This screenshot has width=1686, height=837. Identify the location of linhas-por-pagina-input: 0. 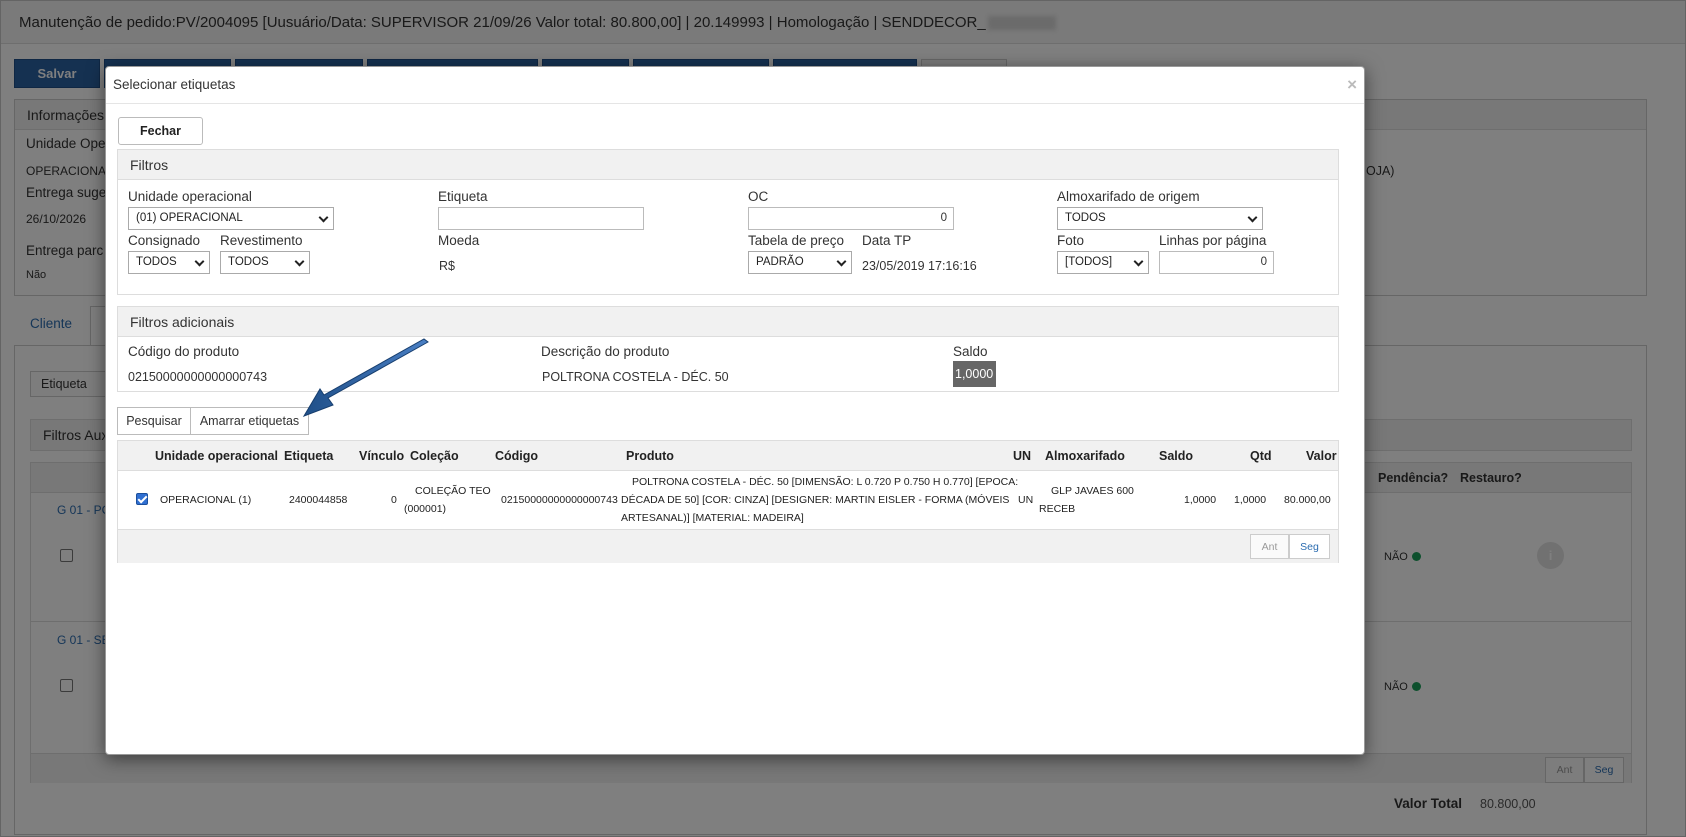
(1216, 262).